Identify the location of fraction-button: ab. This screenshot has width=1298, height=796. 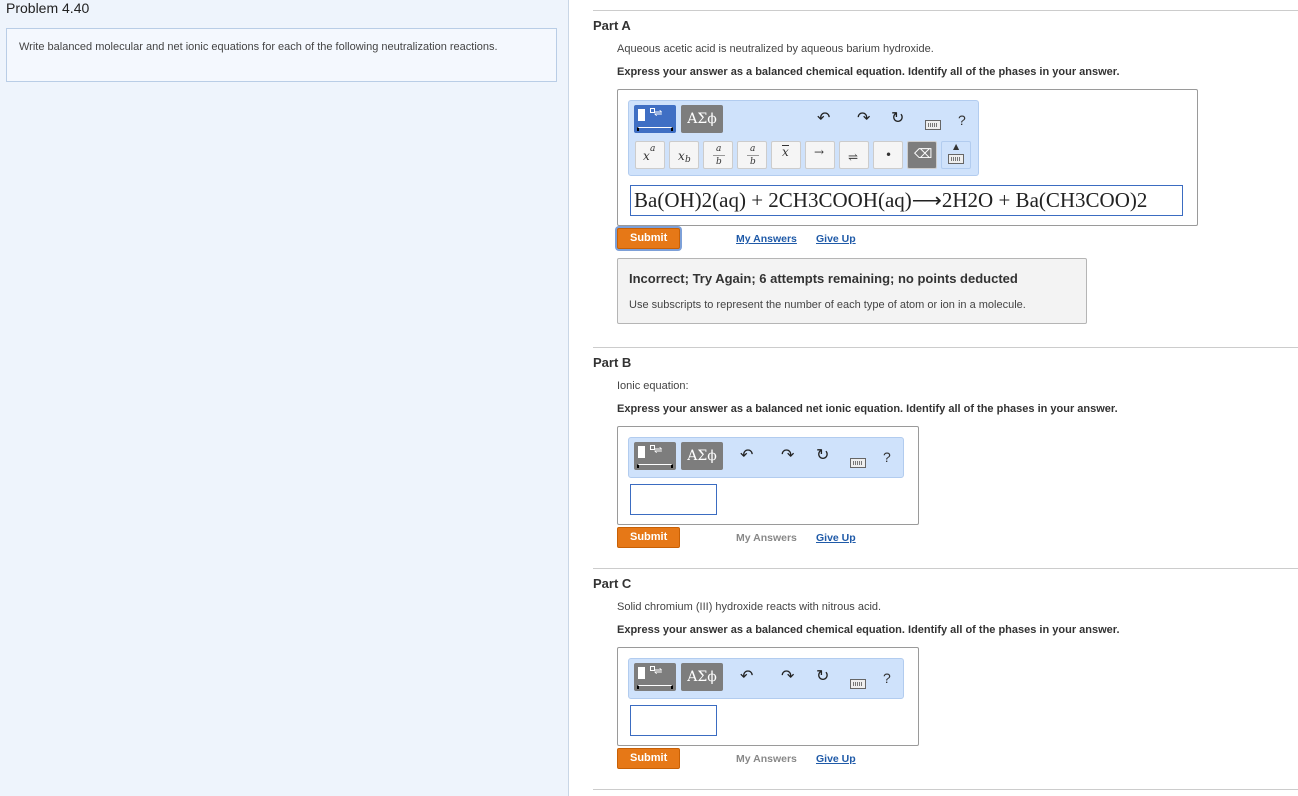
(718, 155).